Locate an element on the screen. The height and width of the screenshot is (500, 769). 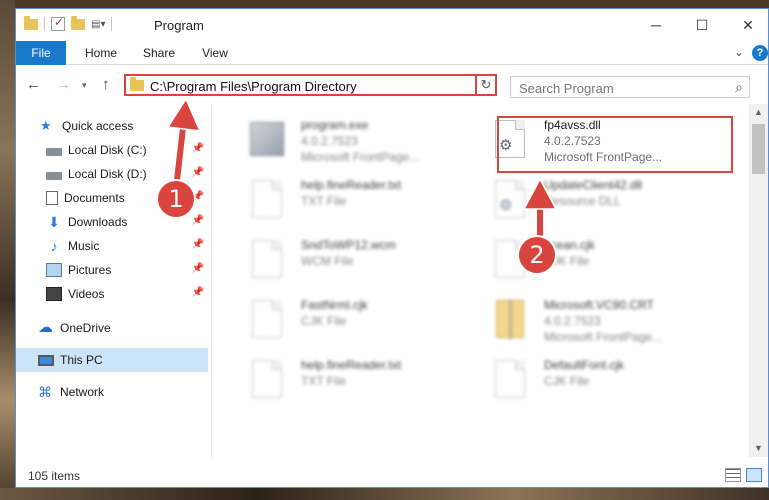
file-name: SndToWP12.wcm is located at coordinates (348, 245).